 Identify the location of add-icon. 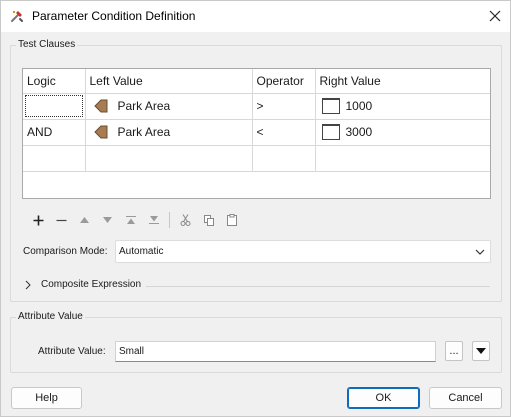
(38, 220).